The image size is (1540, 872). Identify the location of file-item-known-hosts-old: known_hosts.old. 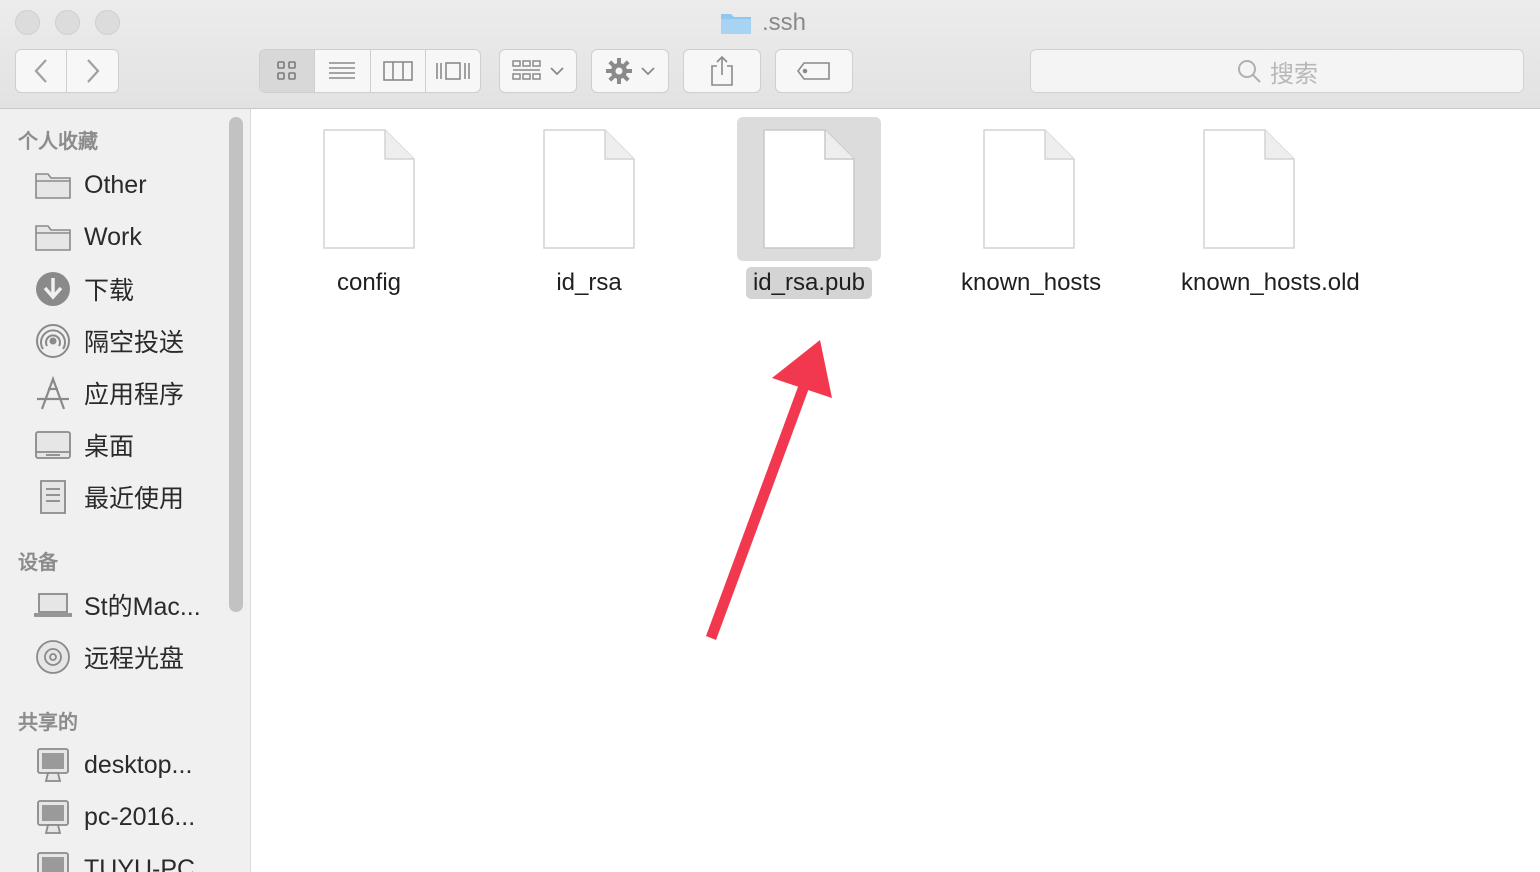
(1267, 208).